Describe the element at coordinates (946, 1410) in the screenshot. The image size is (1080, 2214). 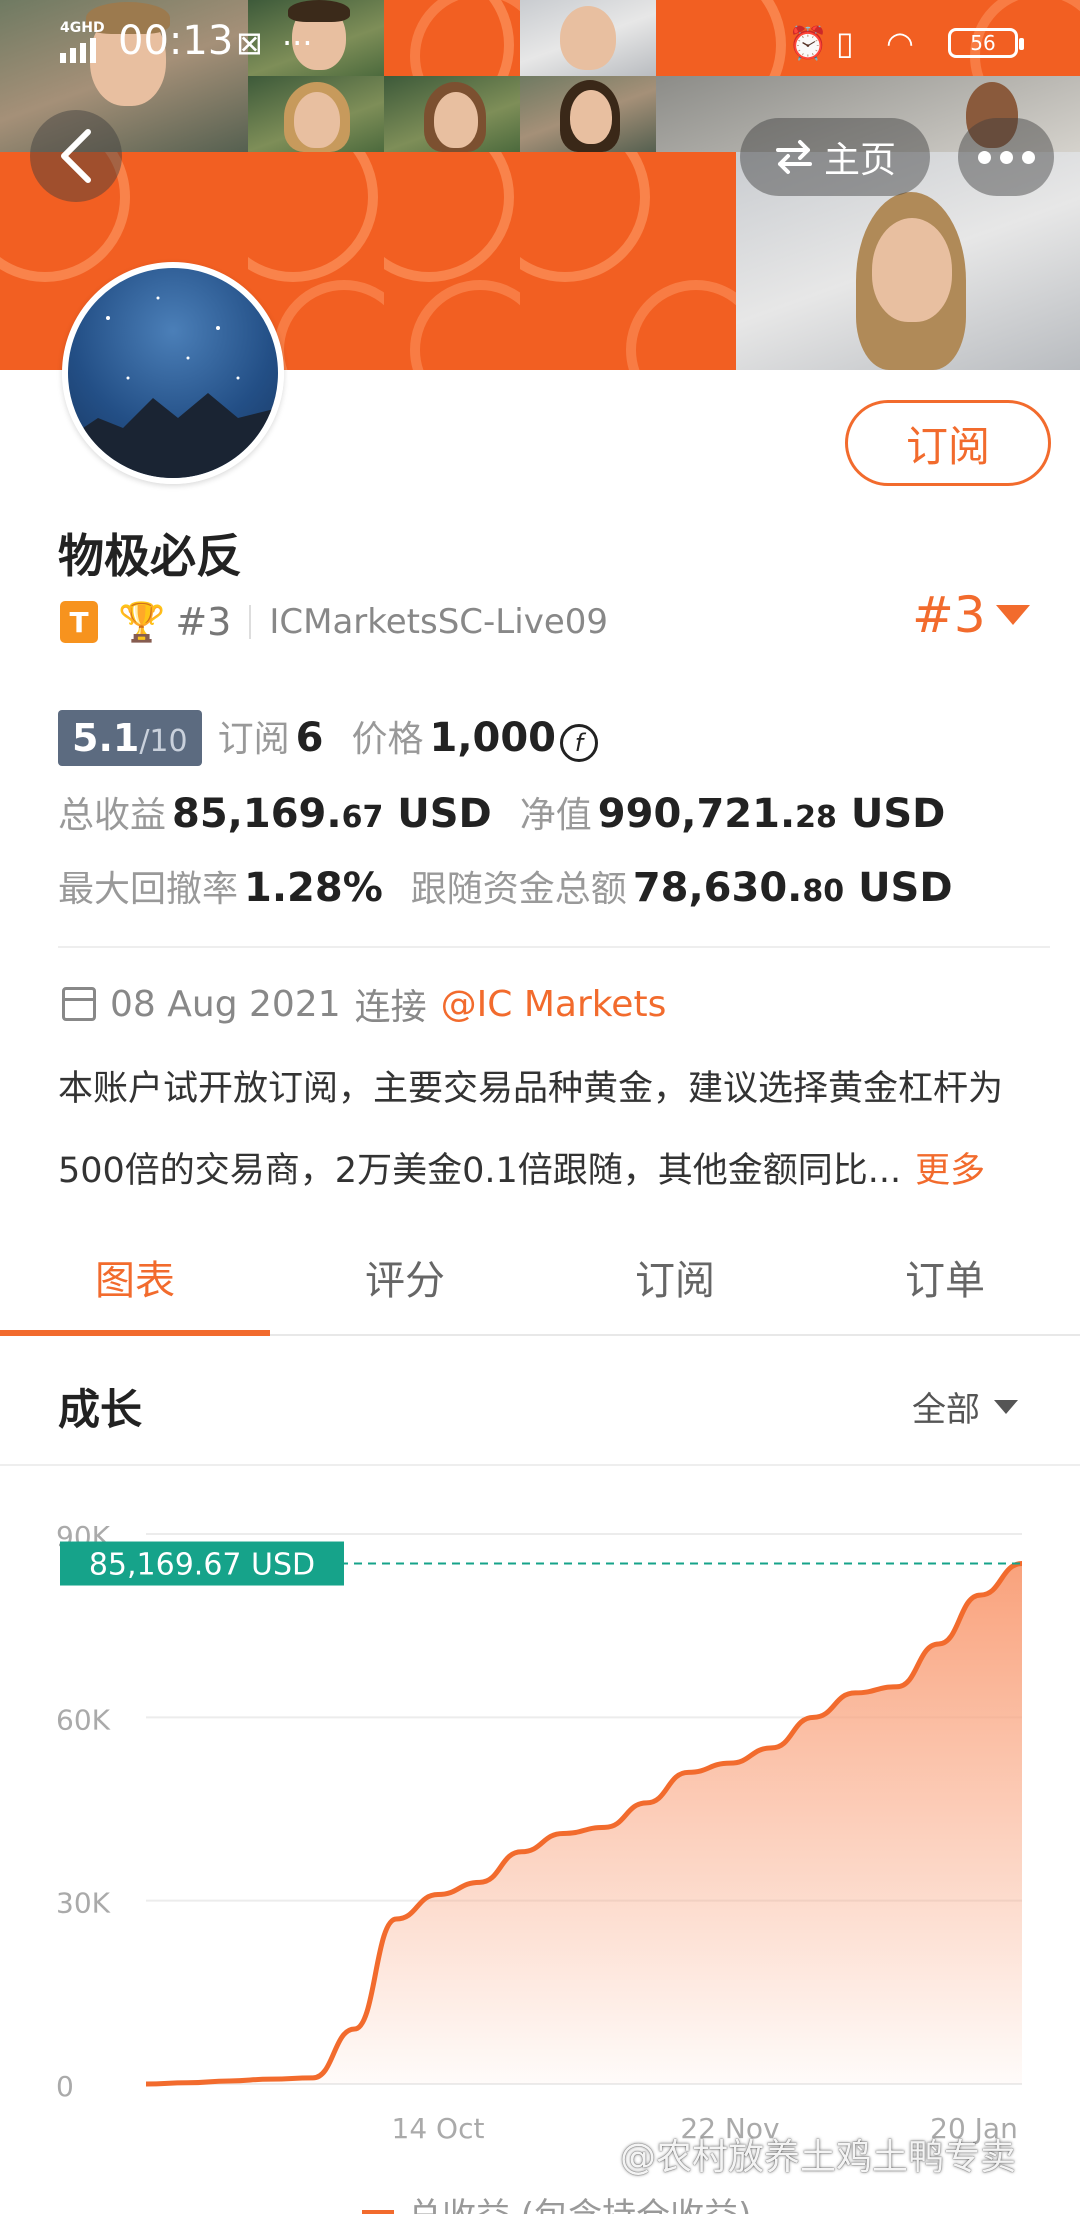
I see `range-filter-label: 全部` at that location.